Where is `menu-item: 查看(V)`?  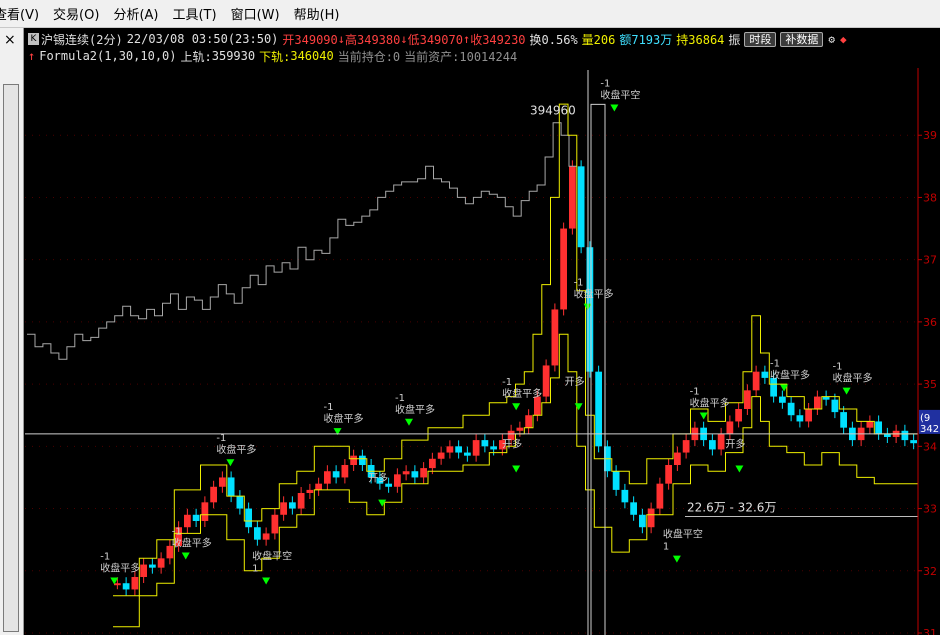
menu-item: 查看(V) is located at coordinates (19, 13).